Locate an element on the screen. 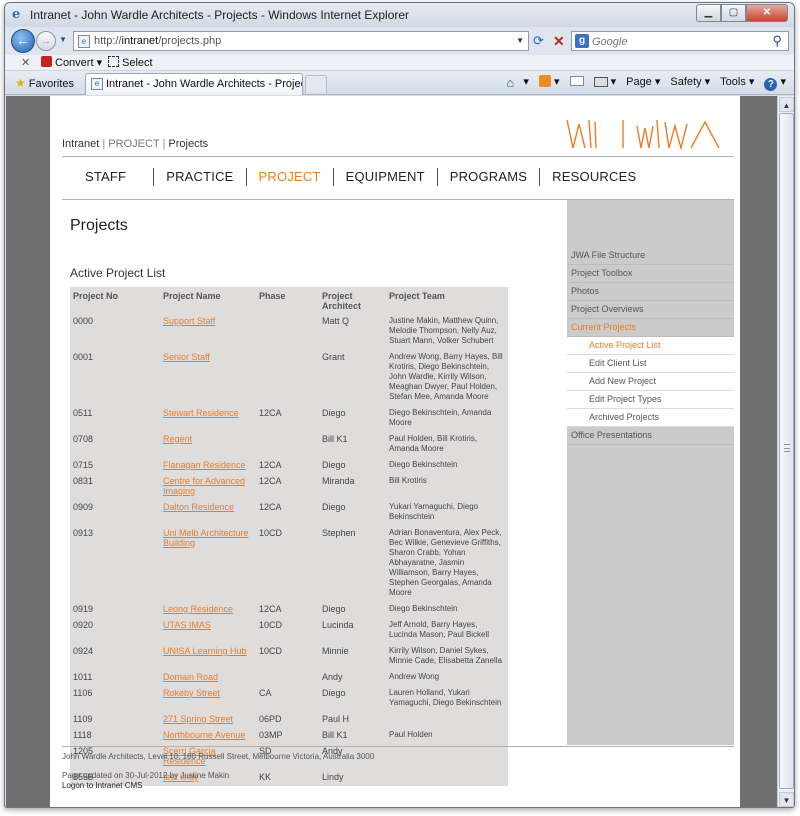 The height and width of the screenshot is (816, 800). scroll-thumb is located at coordinates (786, 451).